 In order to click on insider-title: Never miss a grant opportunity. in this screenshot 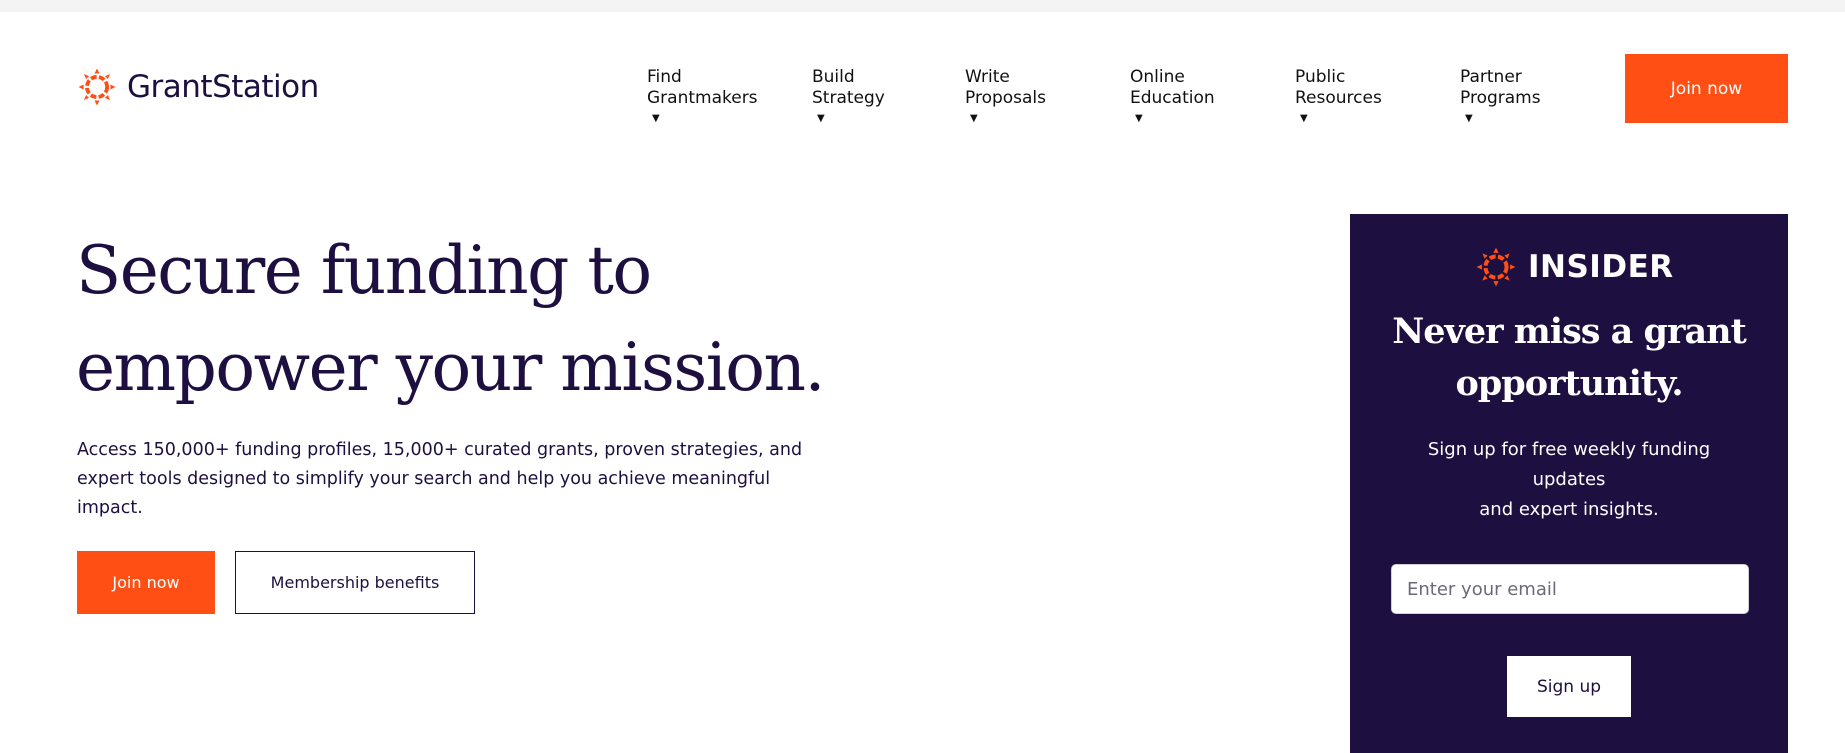, I will do `click(1569, 358)`.